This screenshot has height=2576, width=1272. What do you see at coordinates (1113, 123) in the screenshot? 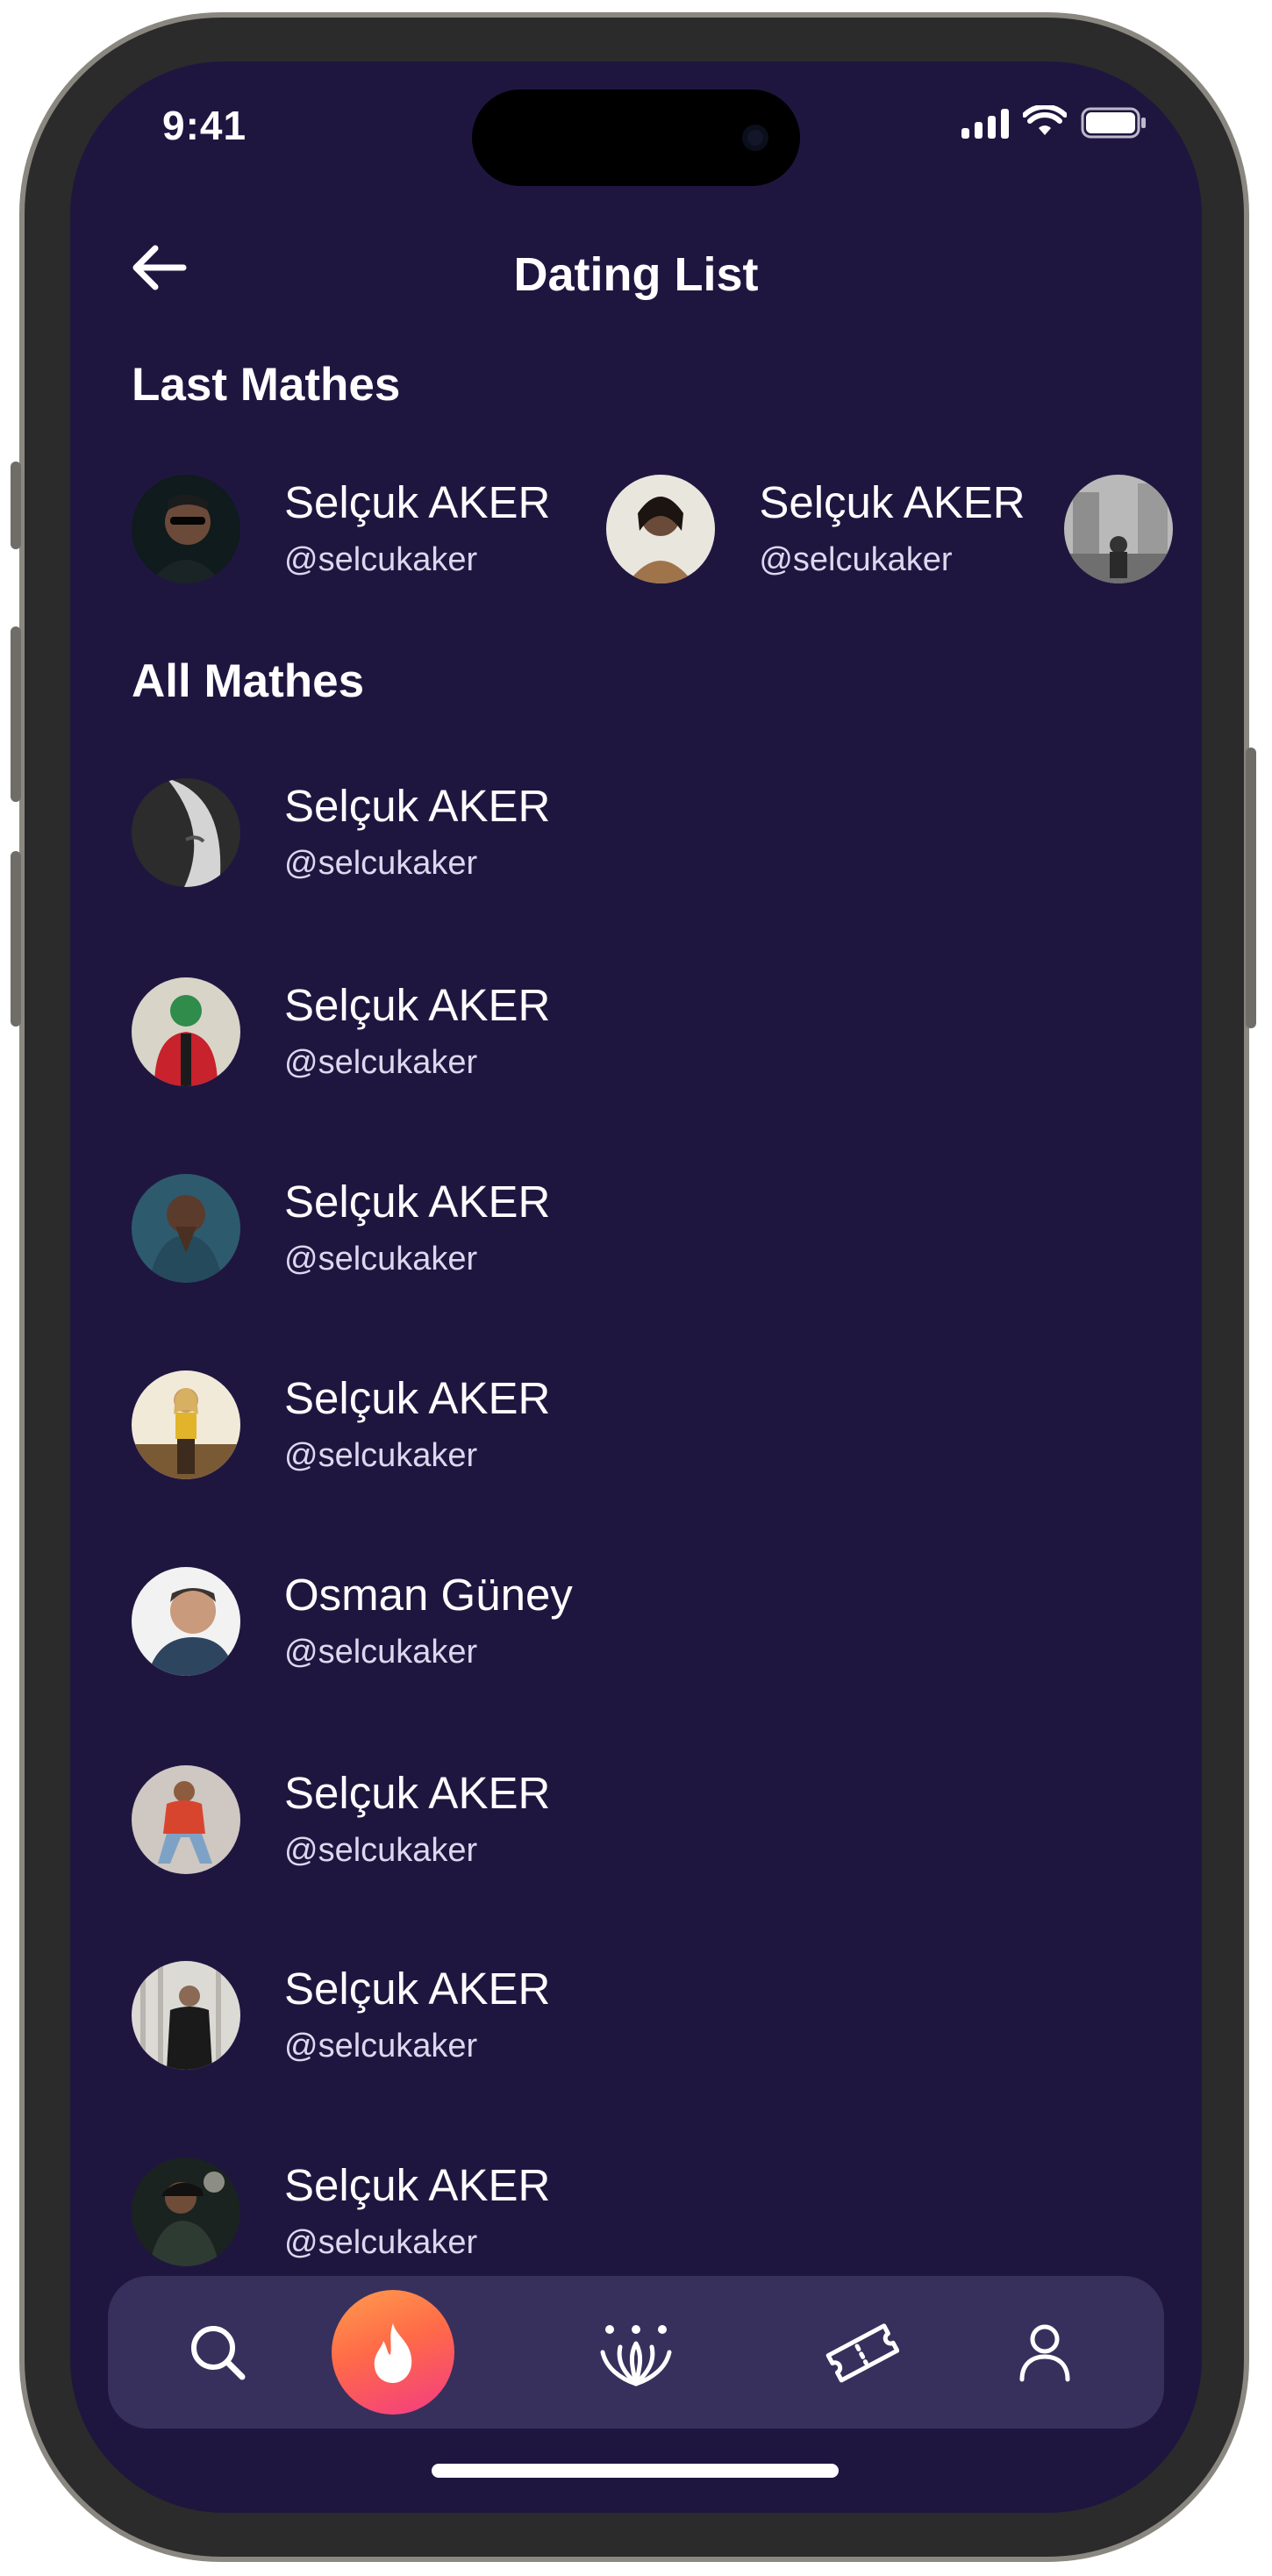
I see `battery-icon` at bounding box center [1113, 123].